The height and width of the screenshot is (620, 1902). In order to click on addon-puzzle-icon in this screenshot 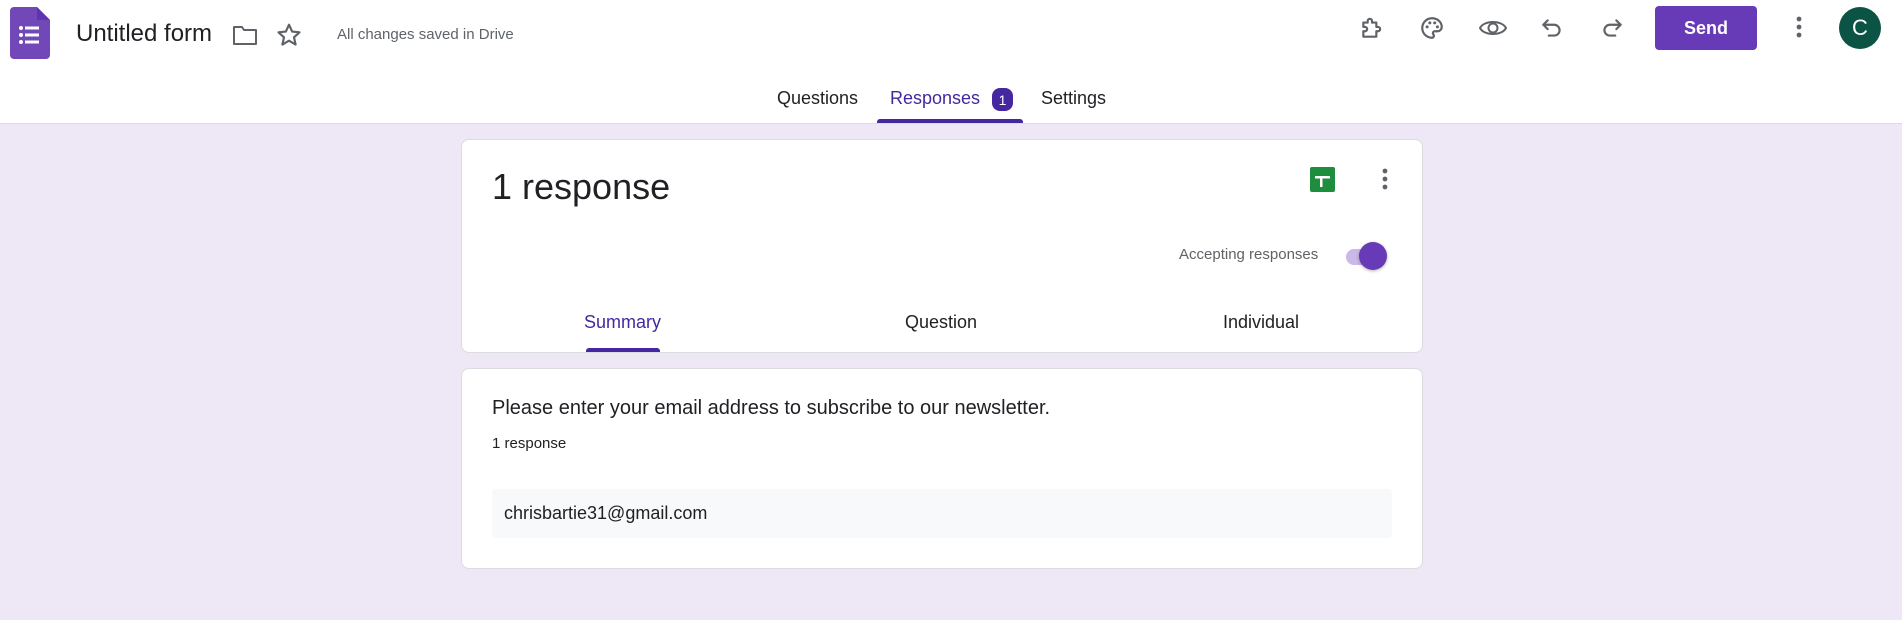, I will do `click(1372, 28)`.